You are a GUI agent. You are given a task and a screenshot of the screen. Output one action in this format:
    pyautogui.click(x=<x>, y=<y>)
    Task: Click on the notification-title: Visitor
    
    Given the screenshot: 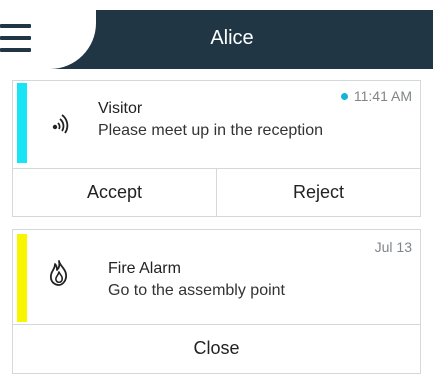 What is the action you would take?
    pyautogui.click(x=120, y=108)
    